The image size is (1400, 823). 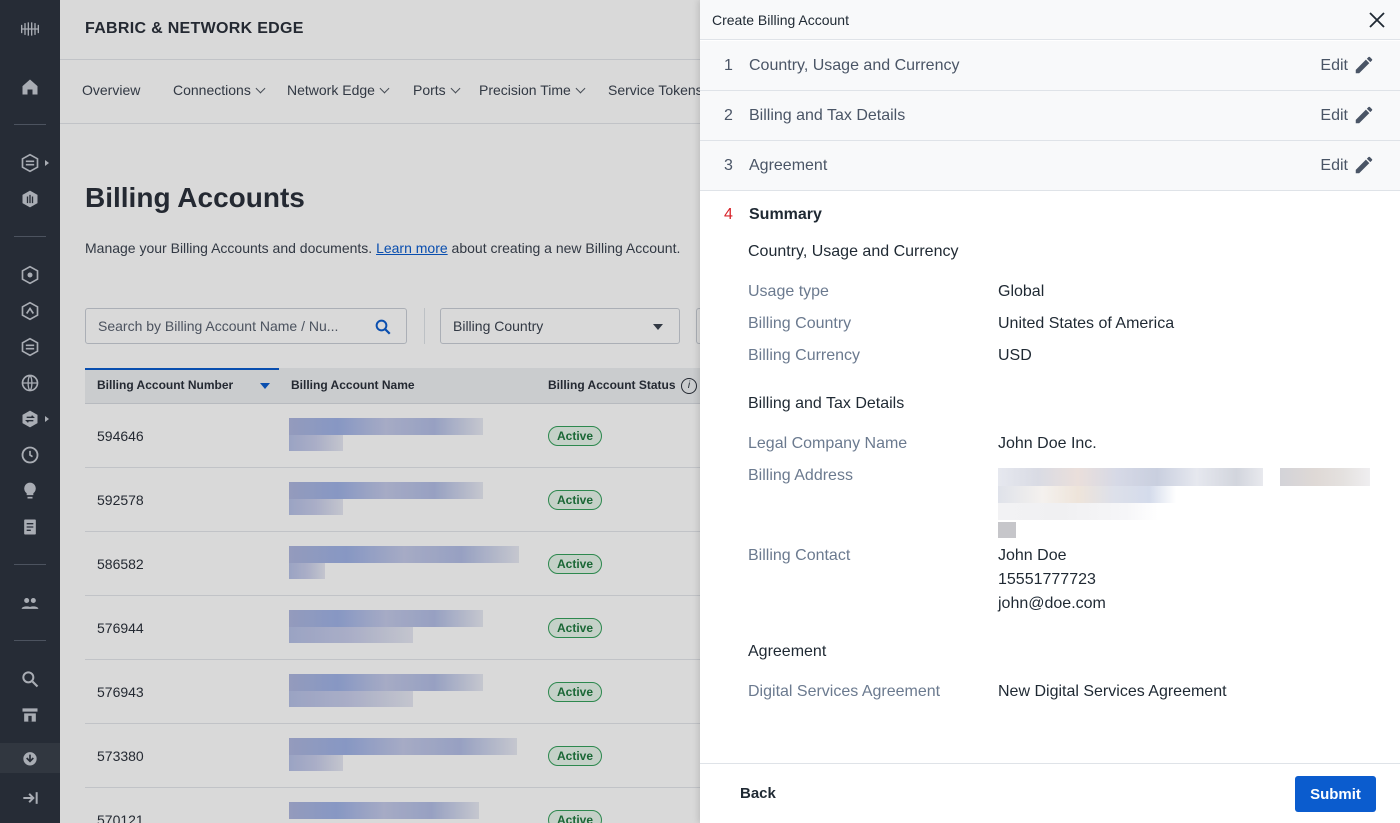 What do you see at coordinates (1050, 66) in the screenshot?
I see `step-country-usage-currency: 1 Country, Usage and Currency Edit` at bounding box center [1050, 66].